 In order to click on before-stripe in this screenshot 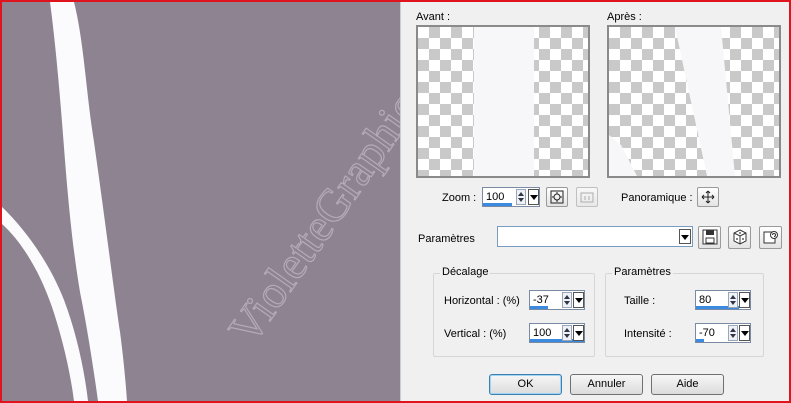, I will do `click(504, 101)`.